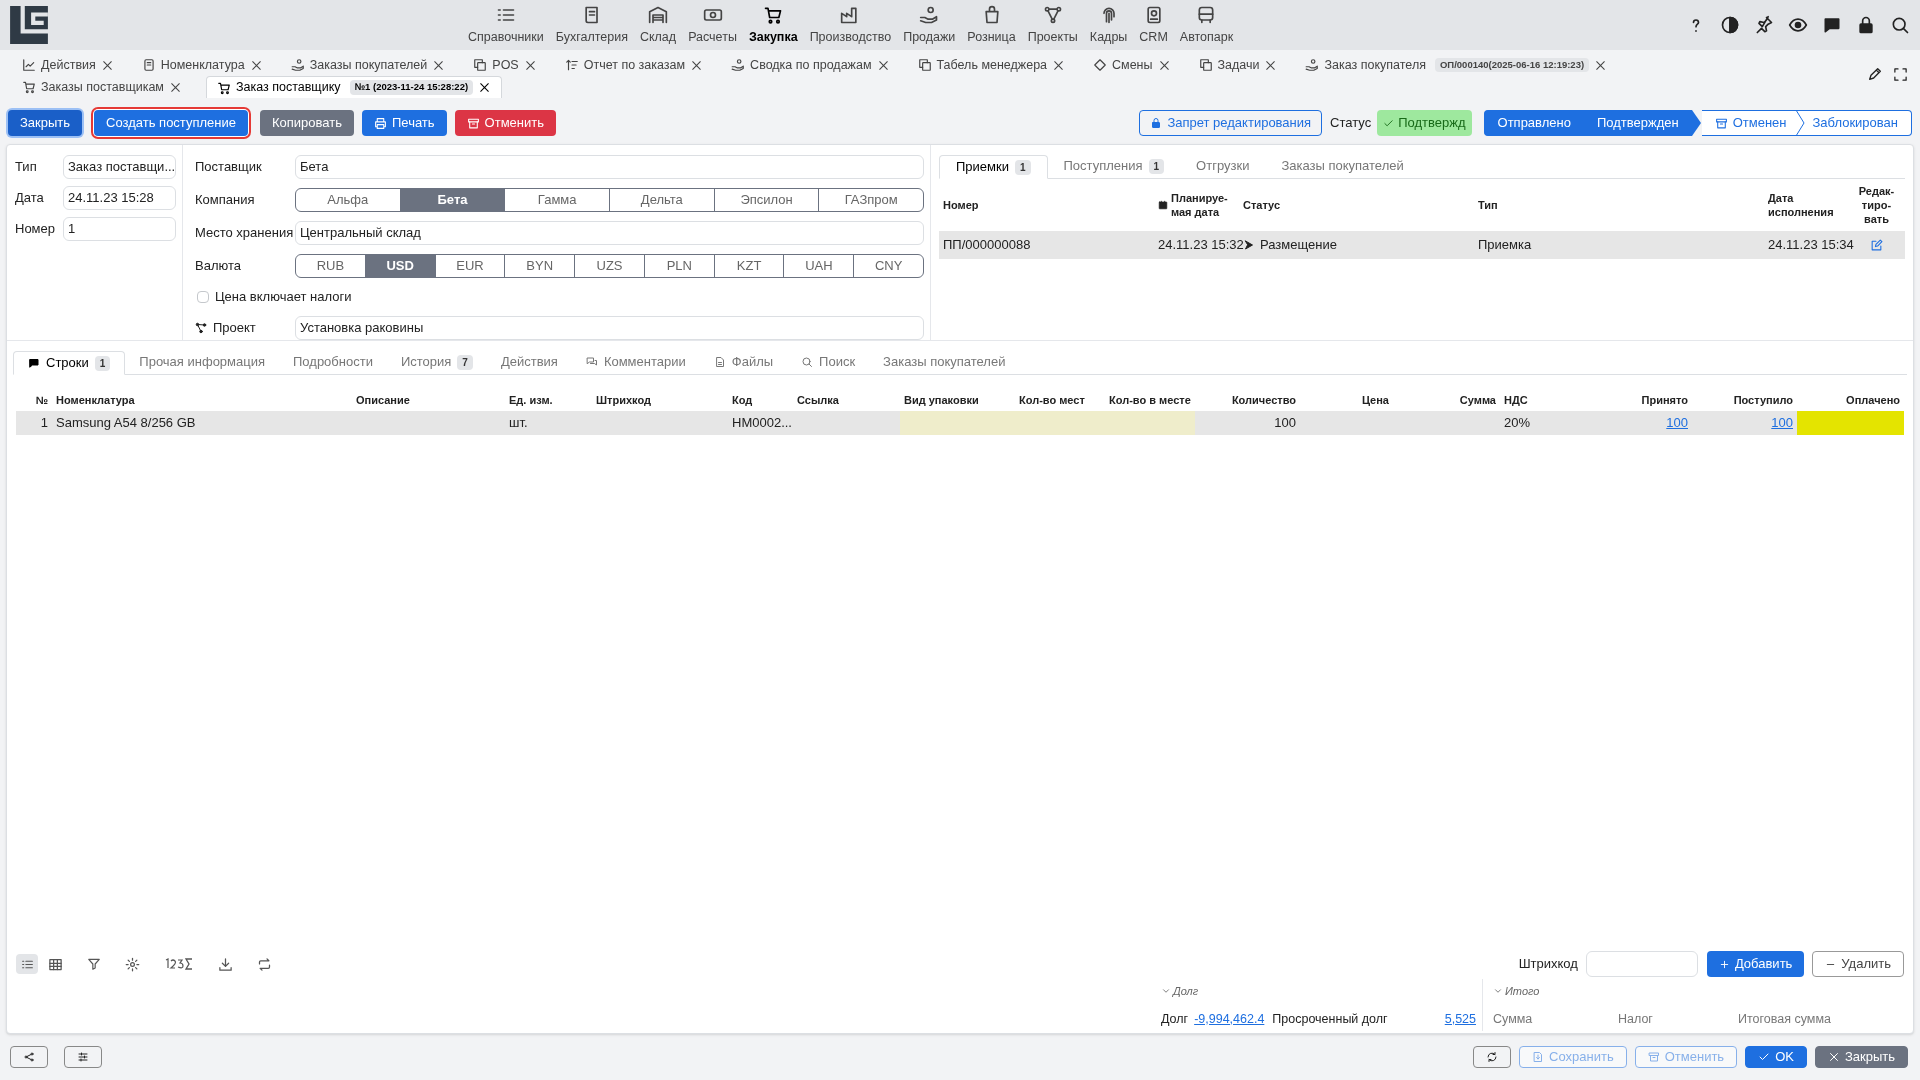  What do you see at coordinates (469, 266) in the screenshot?
I see `segment-option: EUR` at bounding box center [469, 266].